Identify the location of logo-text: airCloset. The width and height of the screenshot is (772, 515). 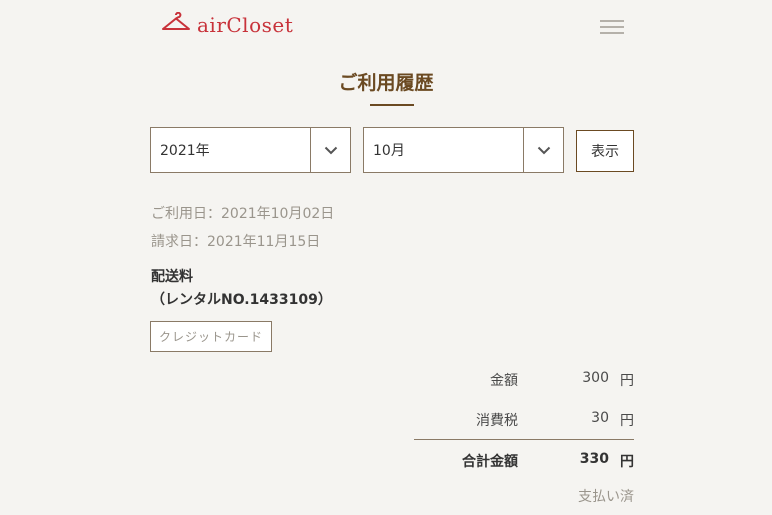
(245, 25).